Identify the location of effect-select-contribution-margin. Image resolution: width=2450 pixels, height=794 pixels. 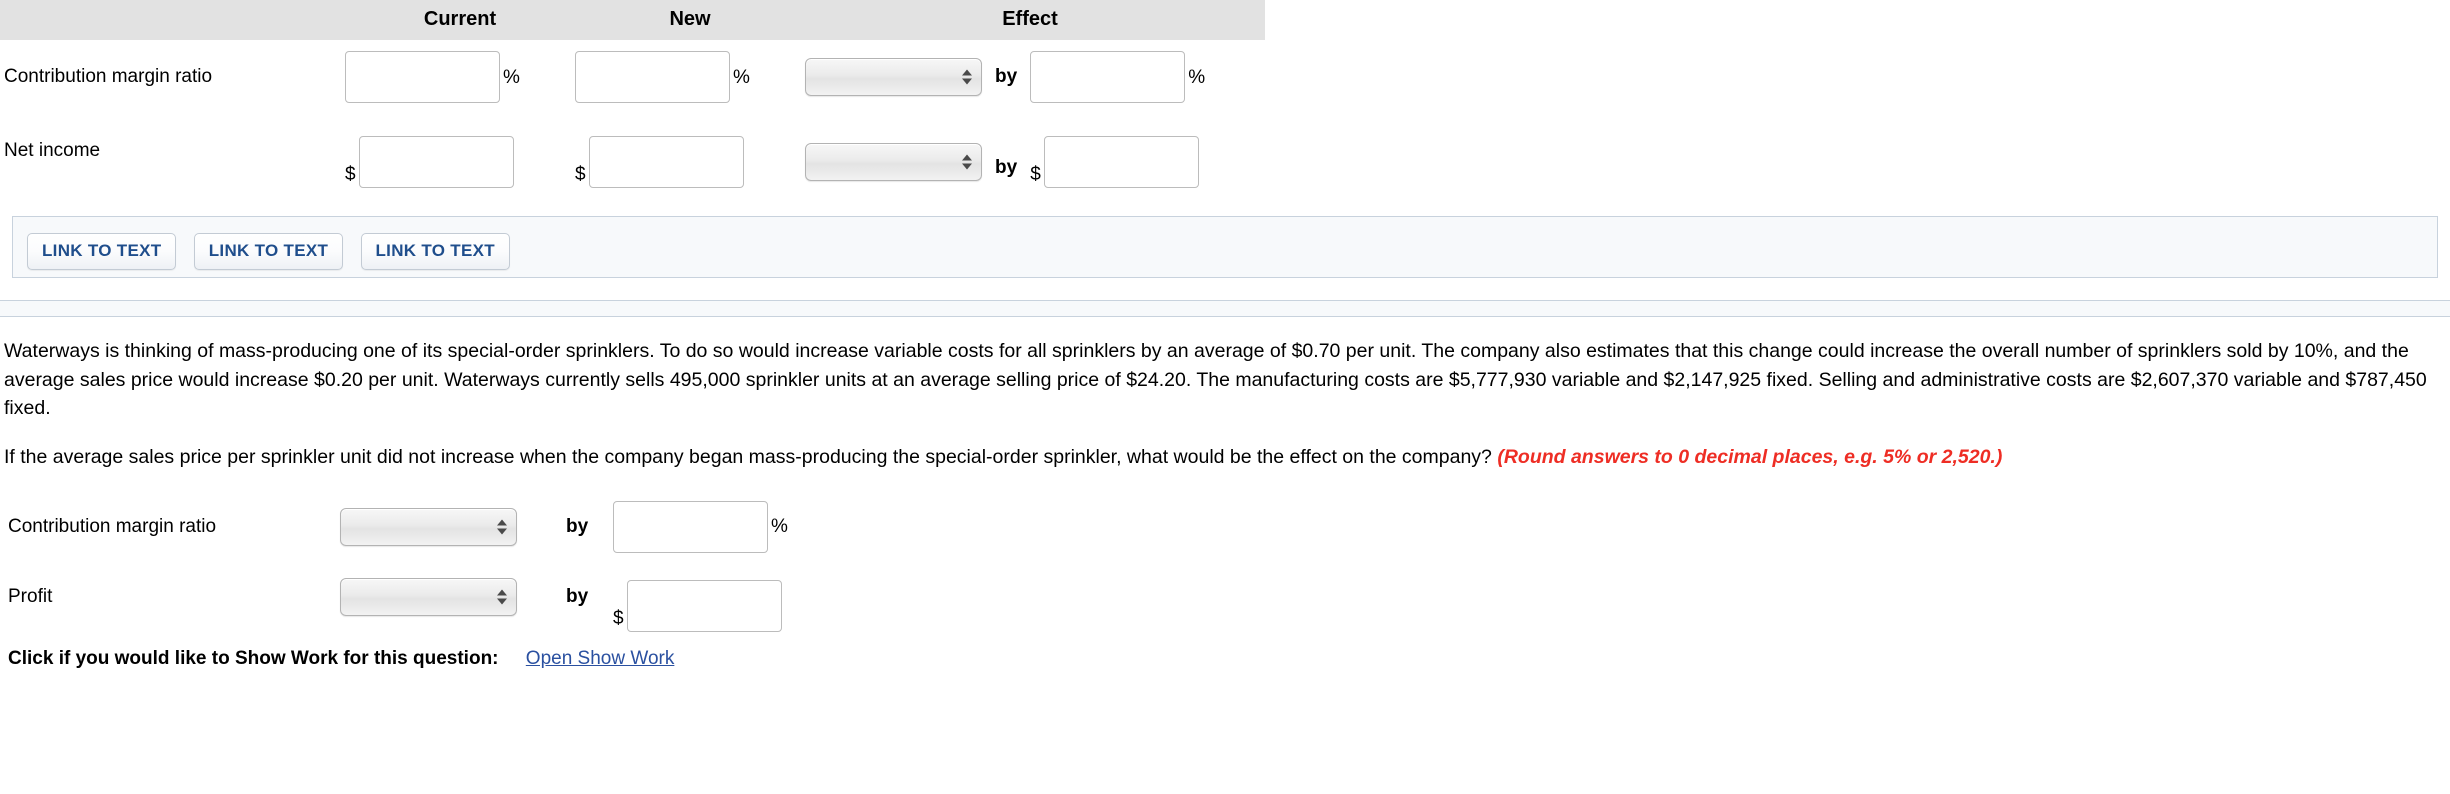
(893, 77).